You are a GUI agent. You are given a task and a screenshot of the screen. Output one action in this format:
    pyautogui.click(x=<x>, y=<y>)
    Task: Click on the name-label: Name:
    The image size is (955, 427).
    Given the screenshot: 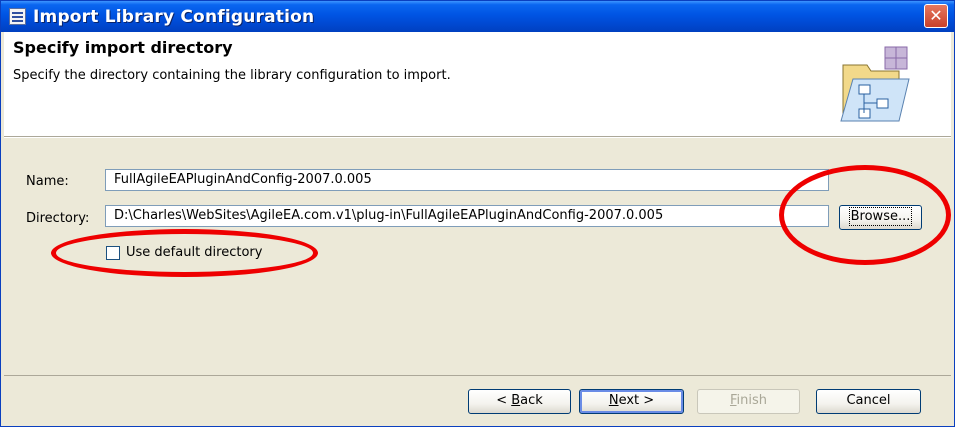 What is the action you would take?
    pyautogui.click(x=47, y=181)
    